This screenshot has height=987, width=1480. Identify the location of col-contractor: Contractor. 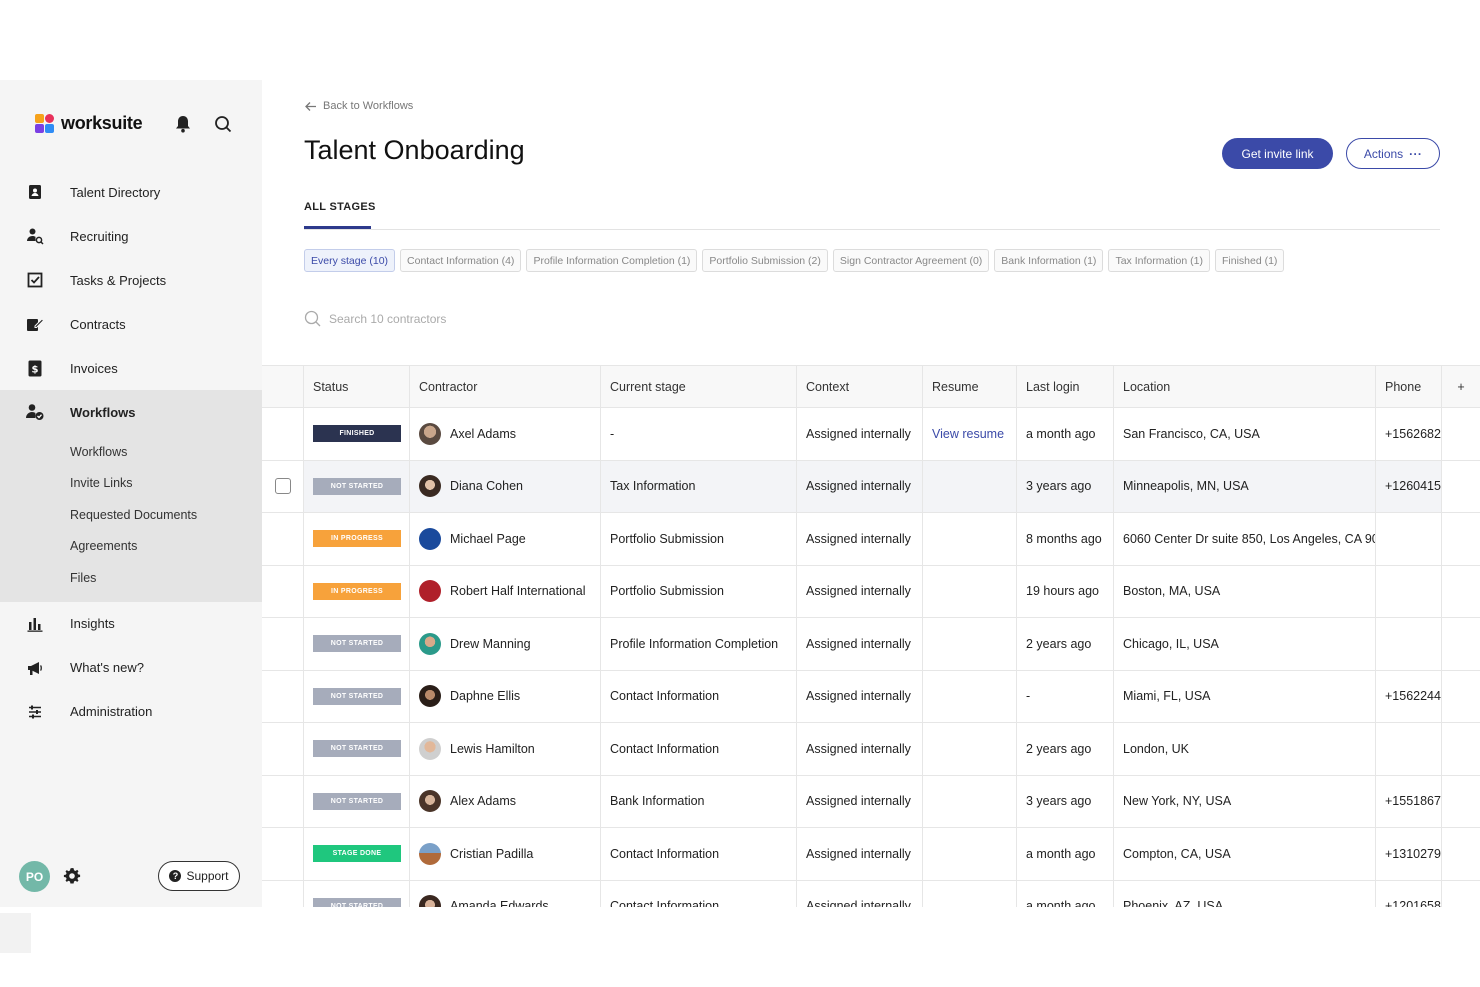
(505, 386).